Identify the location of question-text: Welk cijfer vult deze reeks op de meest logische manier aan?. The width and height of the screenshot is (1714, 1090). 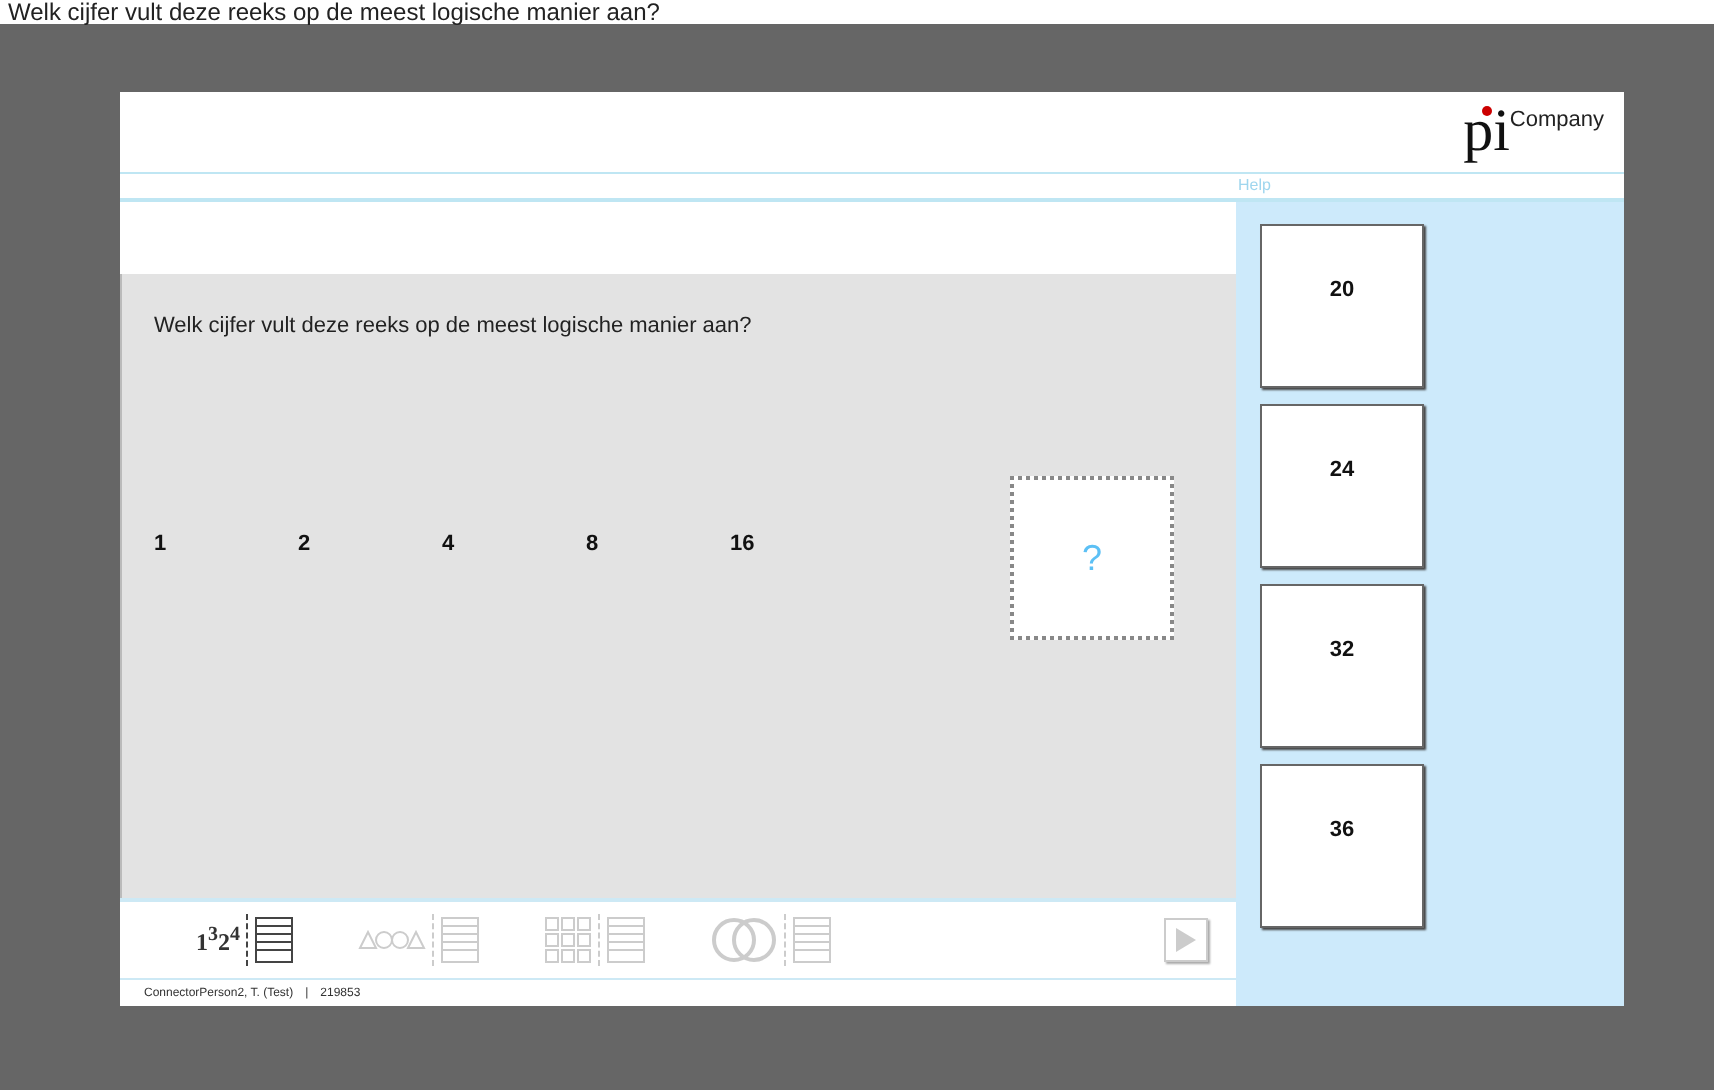
(454, 326).